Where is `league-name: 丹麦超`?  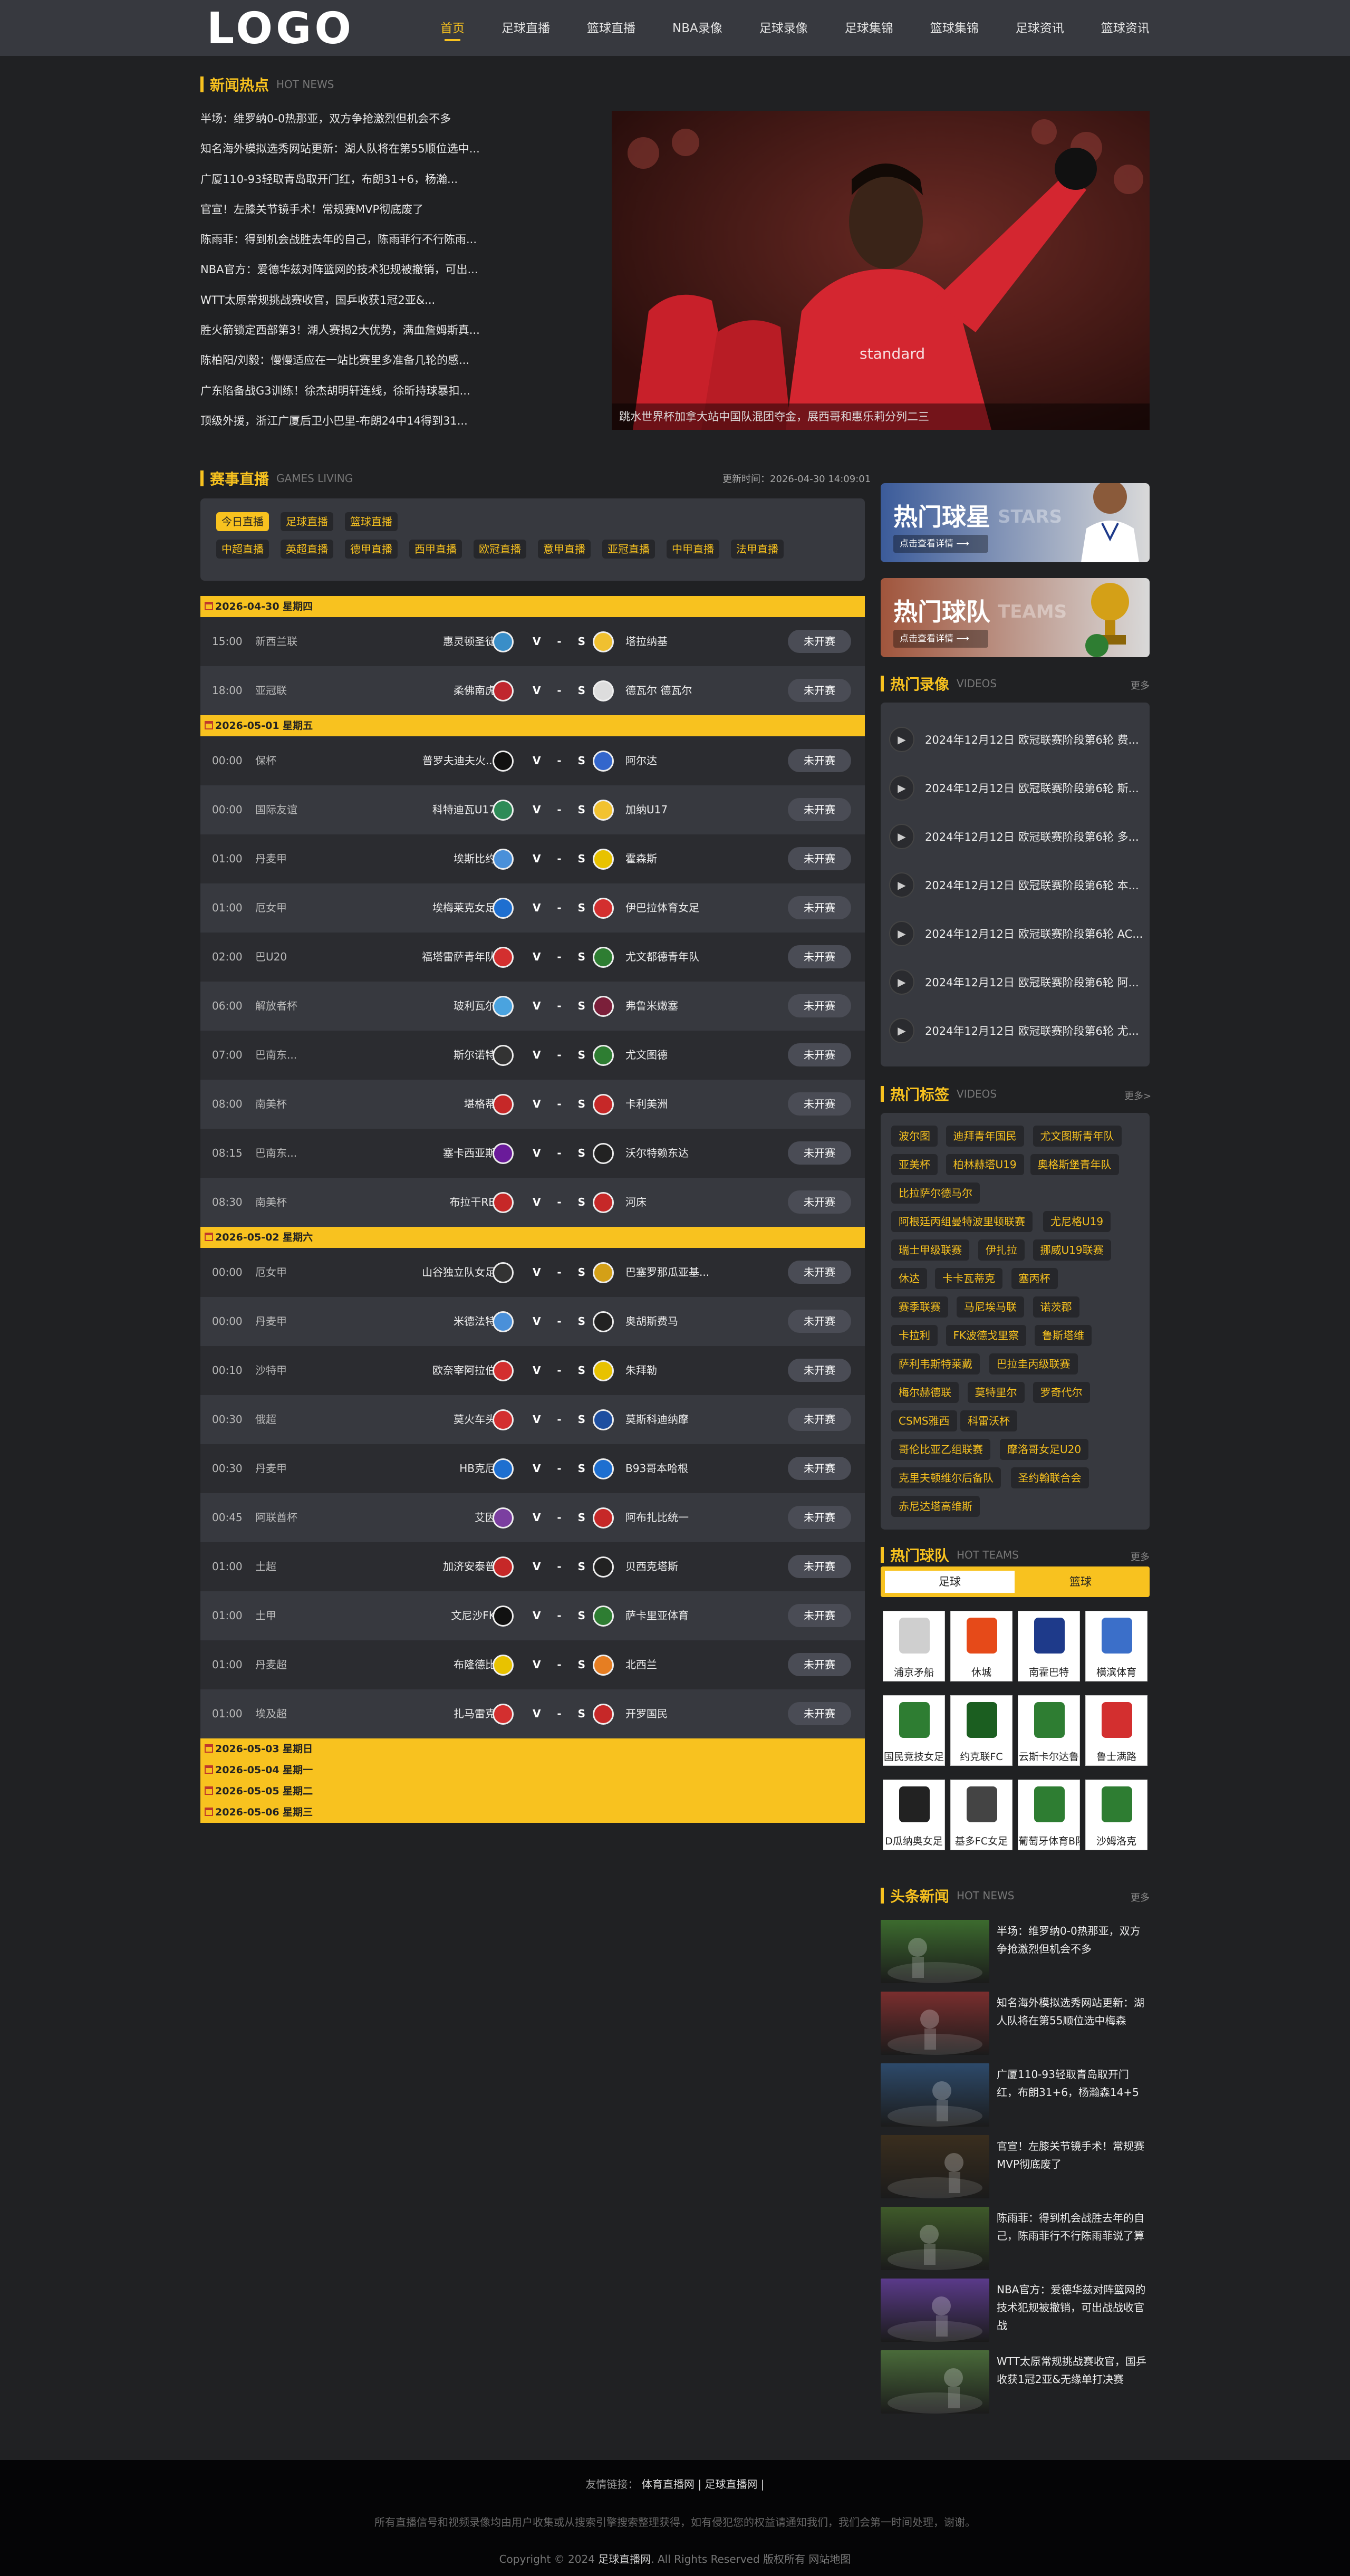
league-name: 丹麦超 is located at coordinates (292, 1665).